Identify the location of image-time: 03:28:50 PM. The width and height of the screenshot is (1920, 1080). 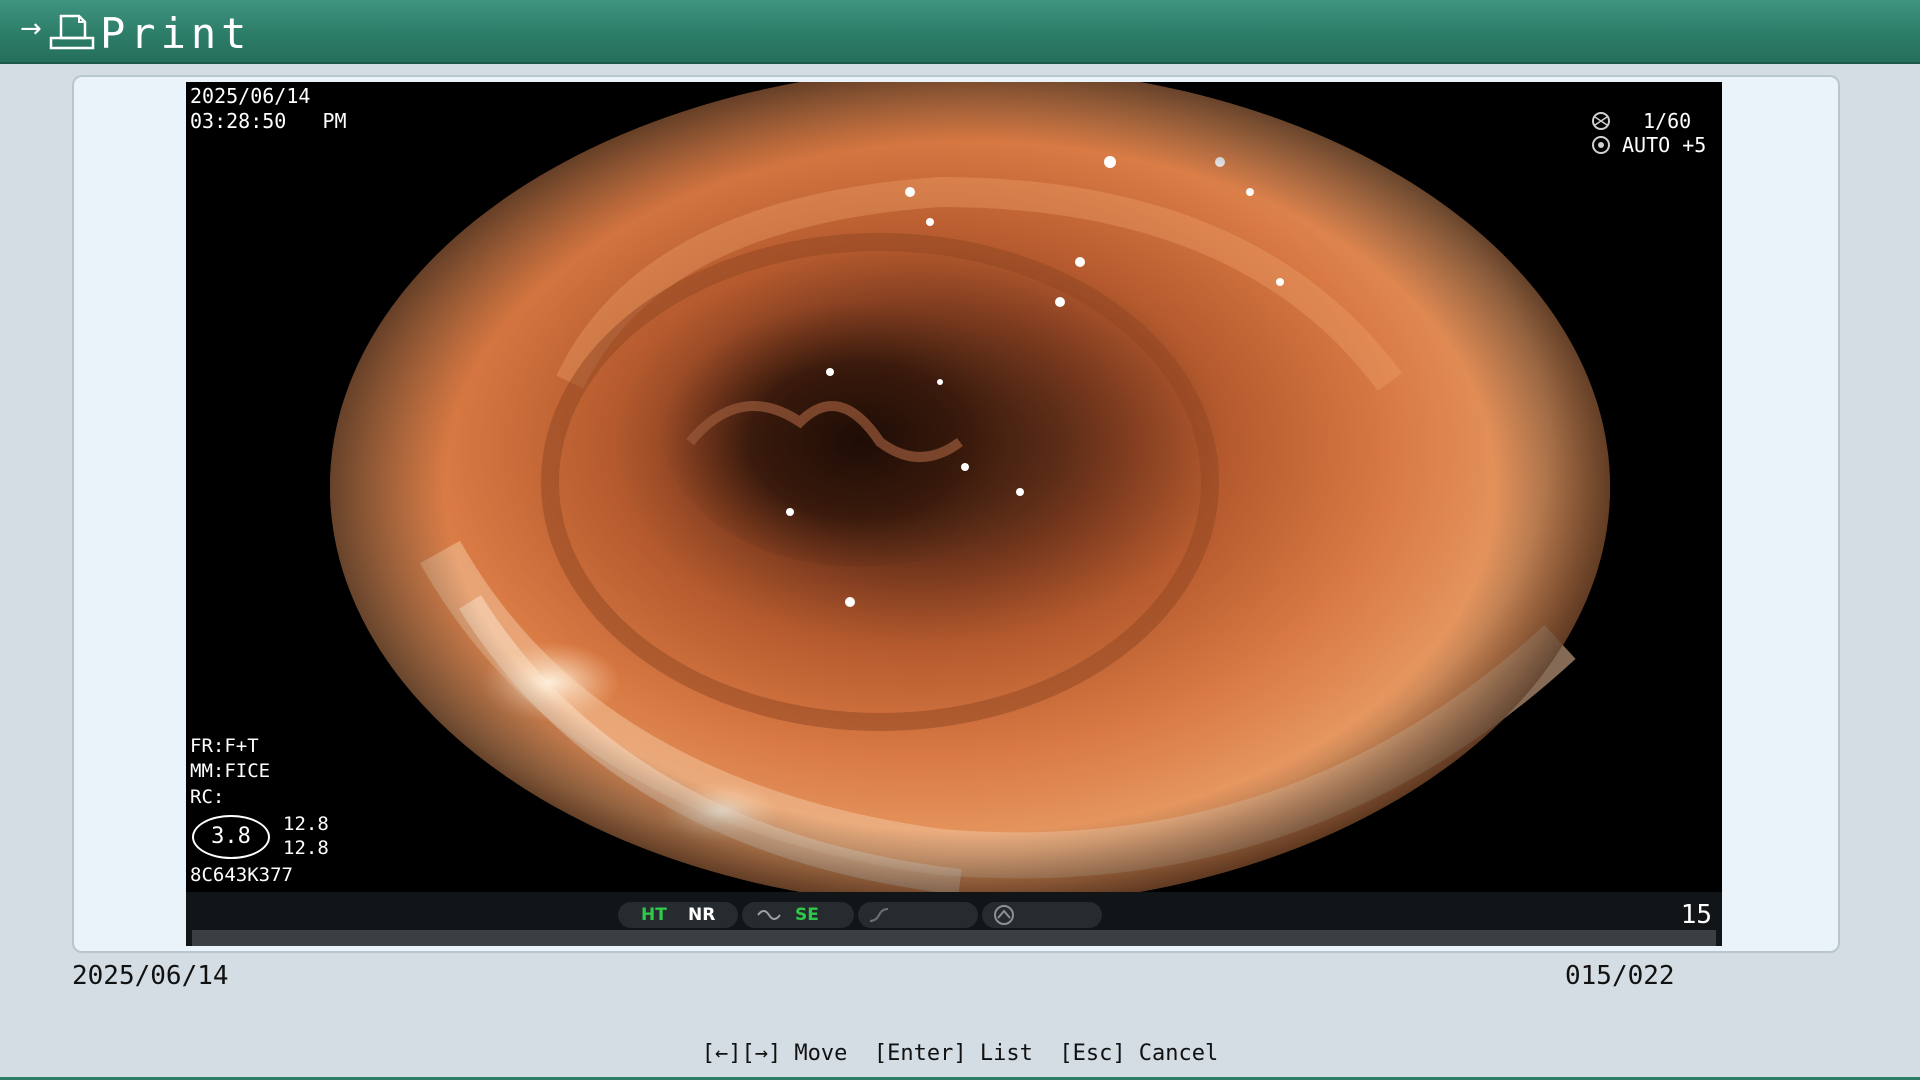
(268, 121).